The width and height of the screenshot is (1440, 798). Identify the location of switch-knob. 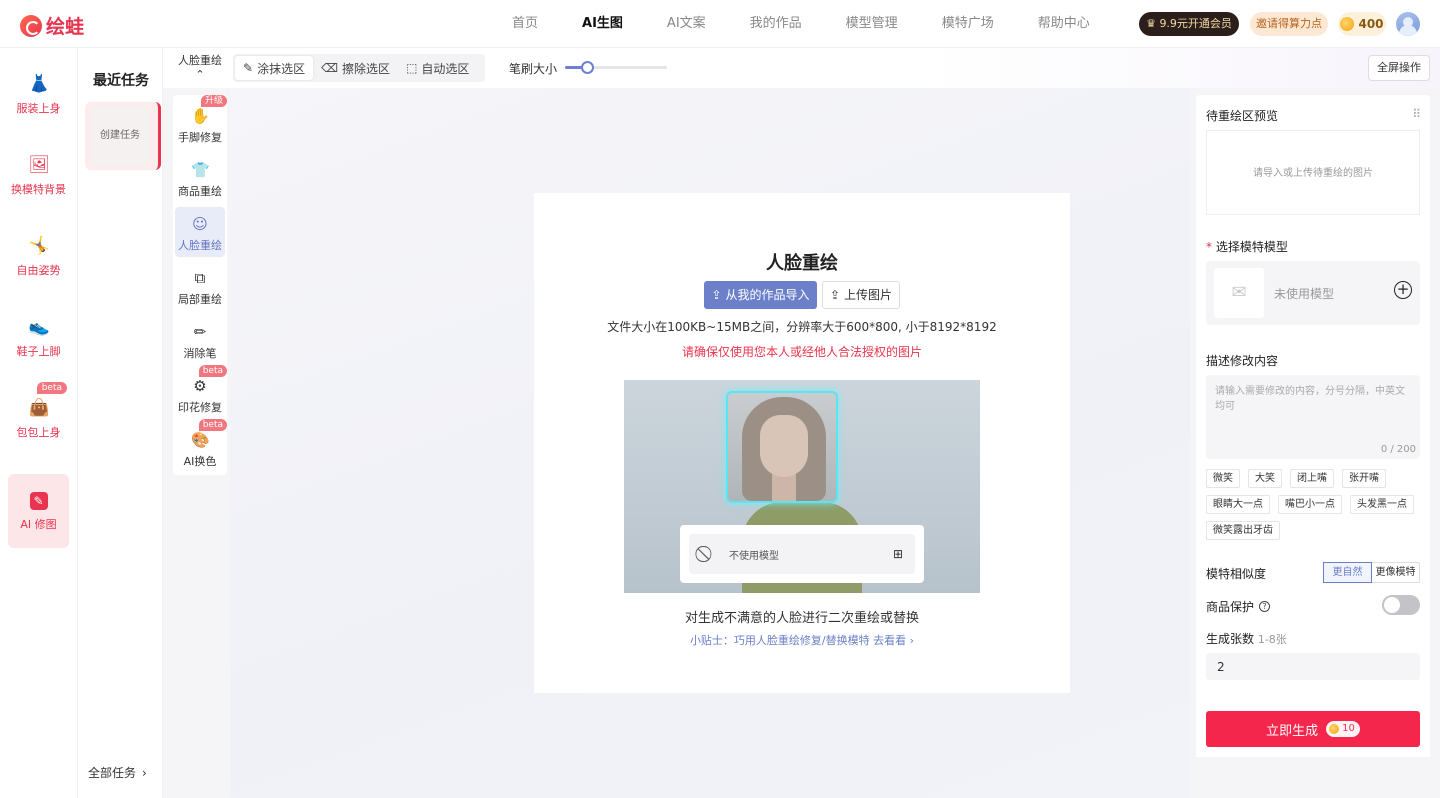
(1392, 605).